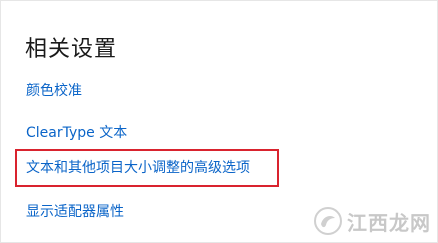 The width and height of the screenshot is (438, 243). Describe the element at coordinates (138, 167) in the screenshot. I see `advanced-sizing-link: 文本和其他项目大小调整的高级选项` at that location.